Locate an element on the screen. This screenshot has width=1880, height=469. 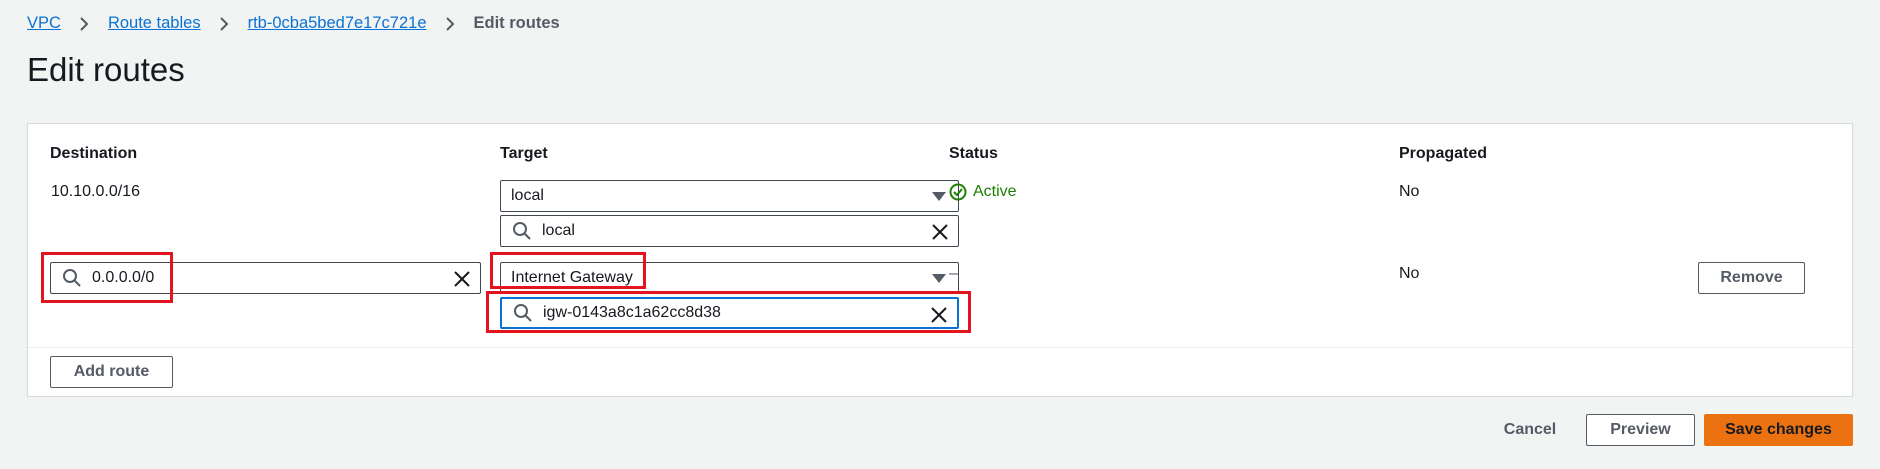
preview-button: Preview is located at coordinates (1640, 430).